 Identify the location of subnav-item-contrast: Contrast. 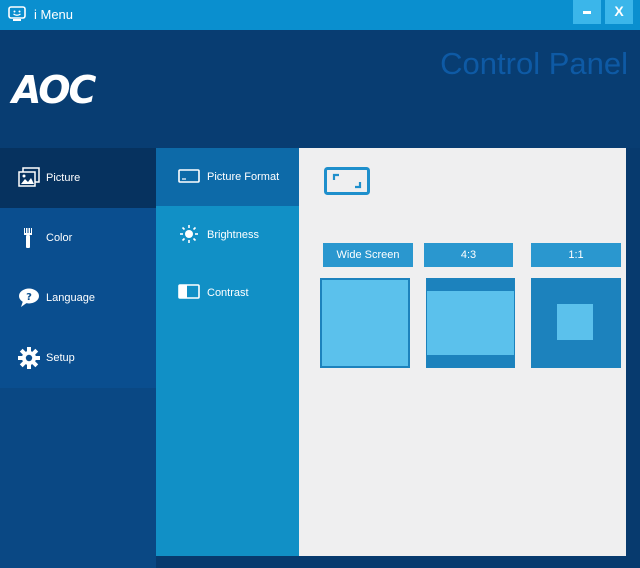
(227, 293).